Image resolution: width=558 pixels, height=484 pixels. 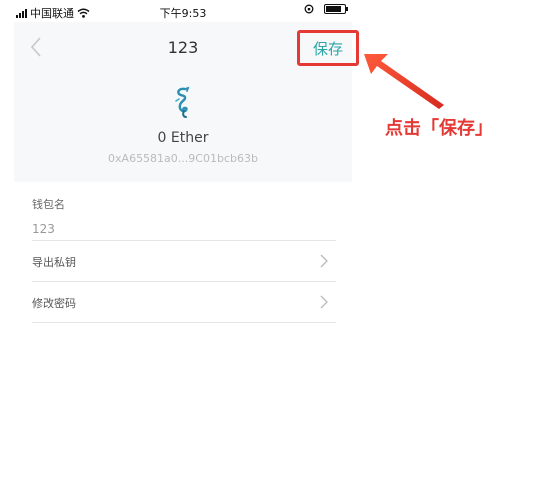 I want to click on wallet-balance: 0 Ether, so click(x=183, y=138).